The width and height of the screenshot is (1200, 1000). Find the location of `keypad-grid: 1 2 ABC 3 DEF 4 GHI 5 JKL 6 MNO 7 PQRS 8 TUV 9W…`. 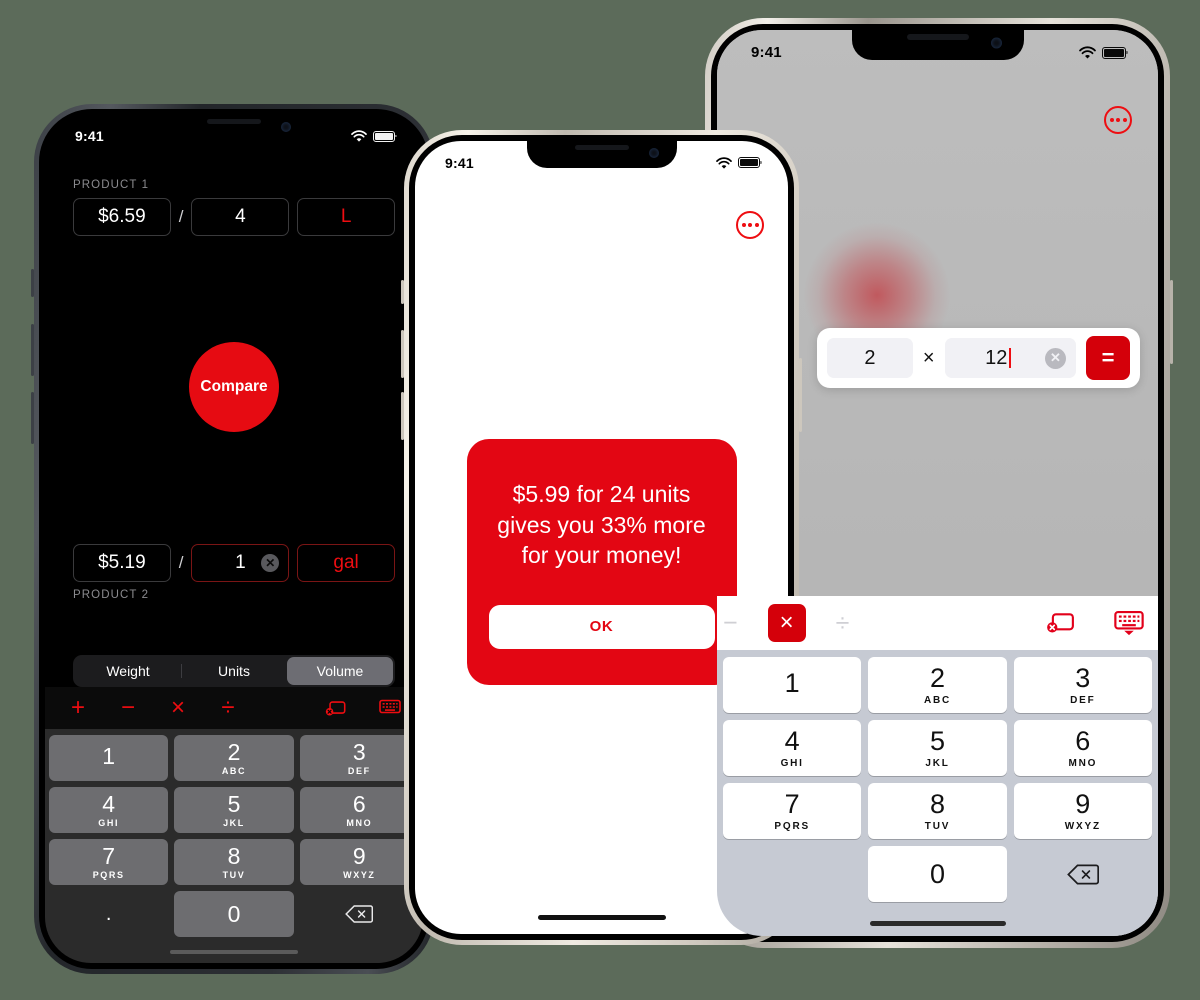

keypad-grid: 1 2 ABC 3 DEF 4 GHI 5 JKL 6 MNO 7 PQRS 8 TUV 9W… is located at coordinates (937, 793).